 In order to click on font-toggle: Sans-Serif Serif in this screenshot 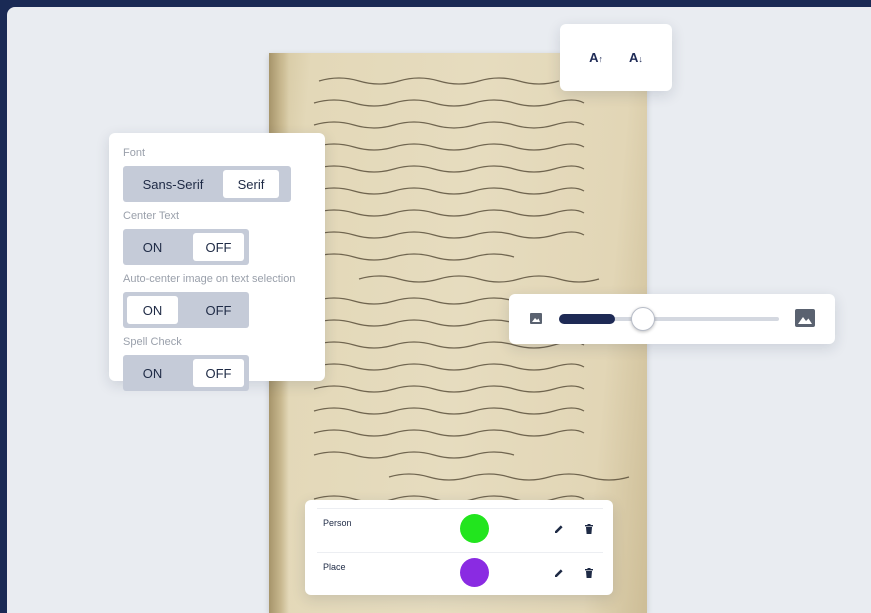, I will do `click(207, 184)`.